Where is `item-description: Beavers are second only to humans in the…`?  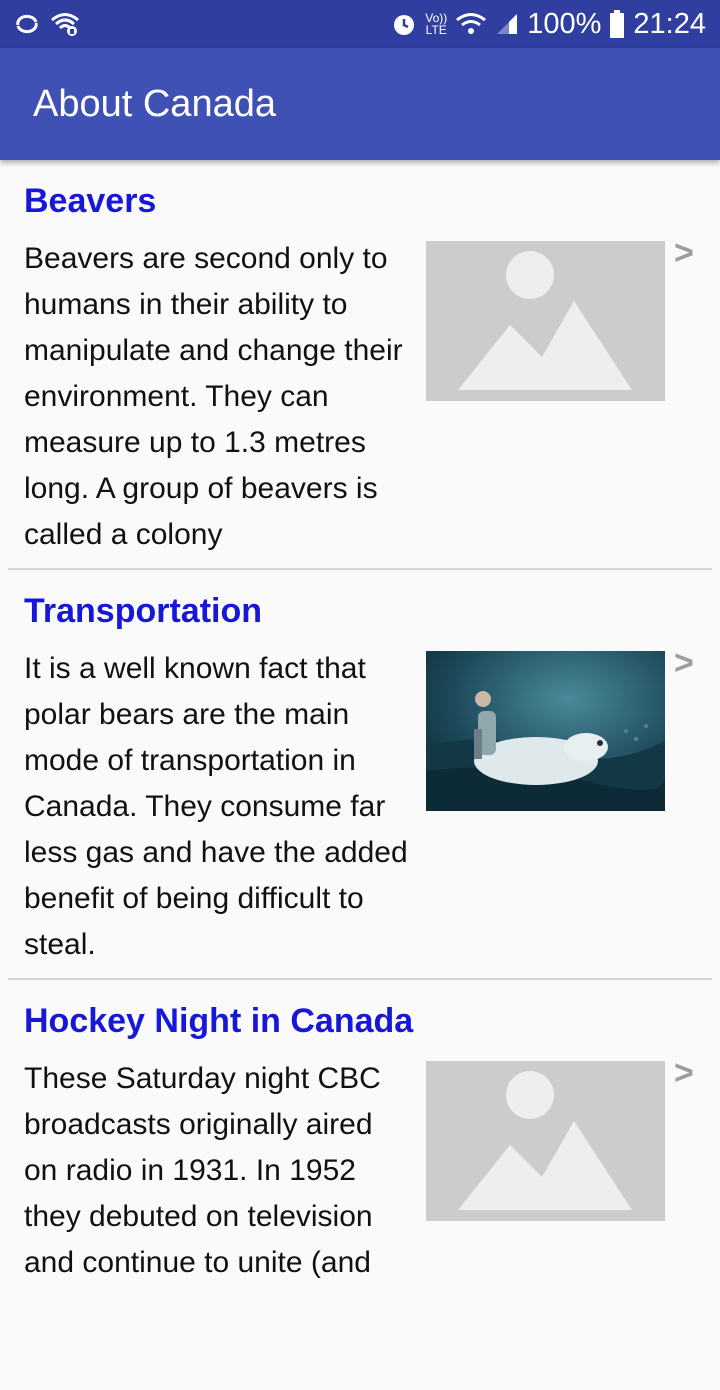 item-description: Beavers are second only to humans in the… is located at coordinates (213, 396).